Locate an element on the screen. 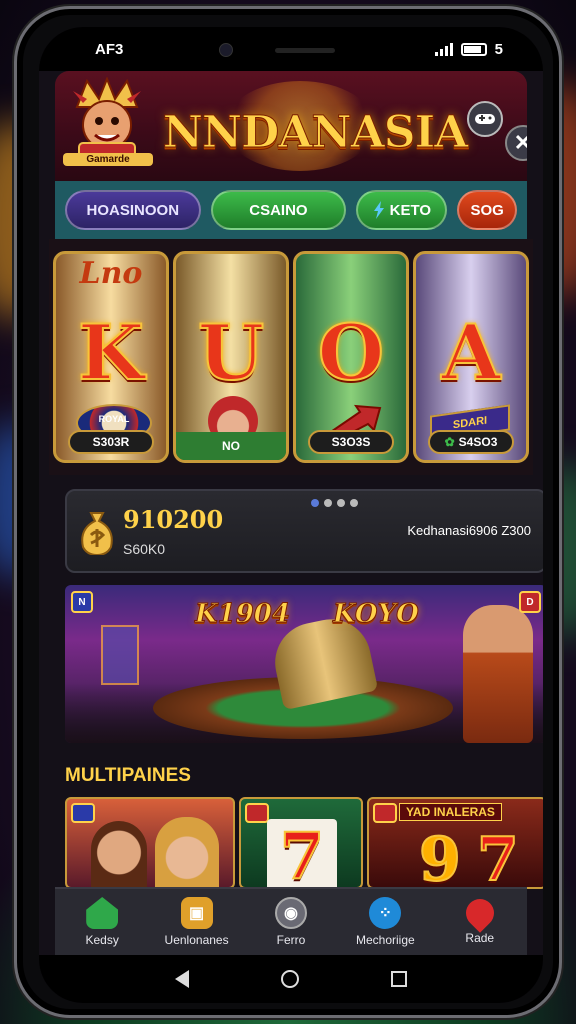 The image size is (576, 1024). status-icons: 5 is located at coordinates (468, 49).